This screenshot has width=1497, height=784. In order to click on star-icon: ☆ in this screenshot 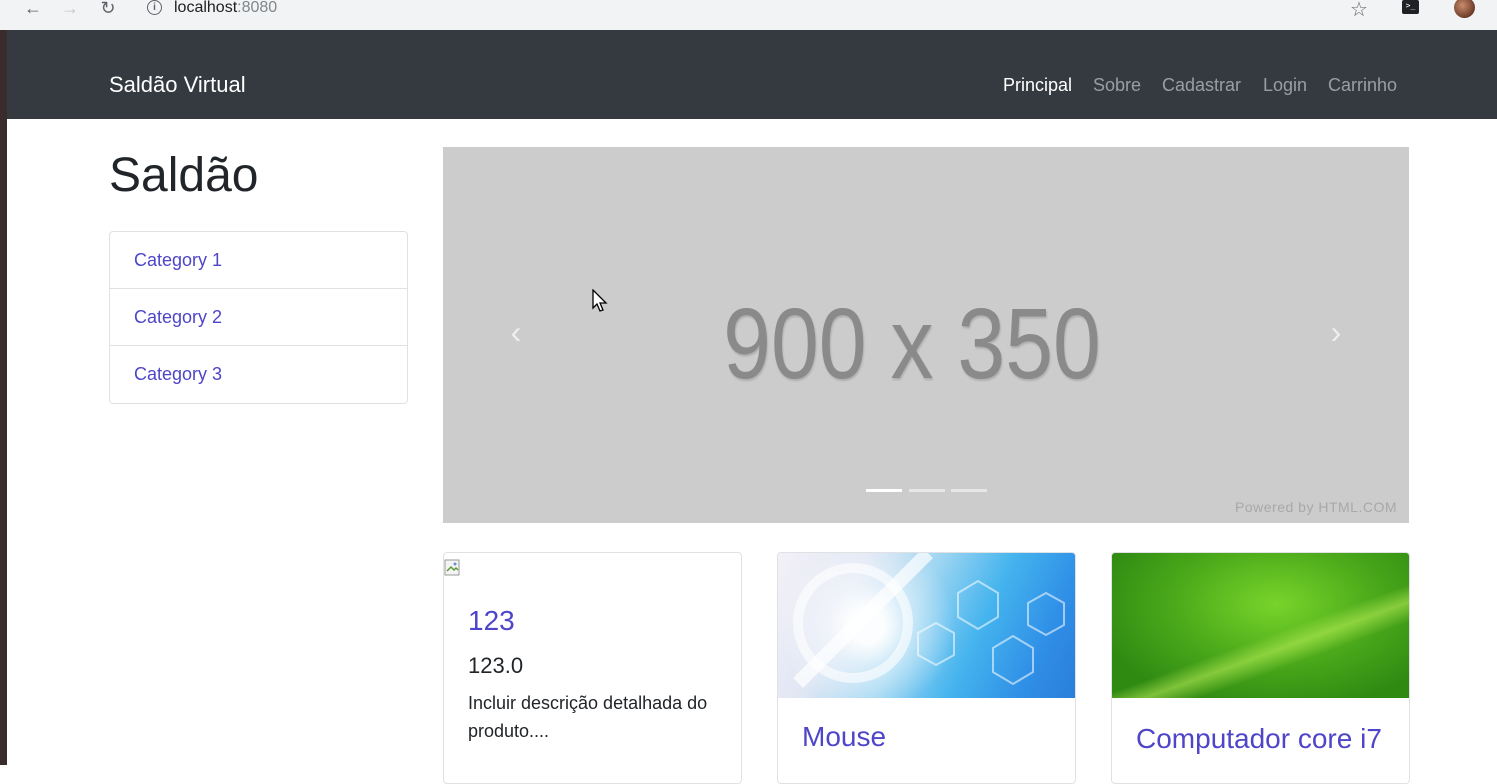, I will do `click(1359, 11)`.